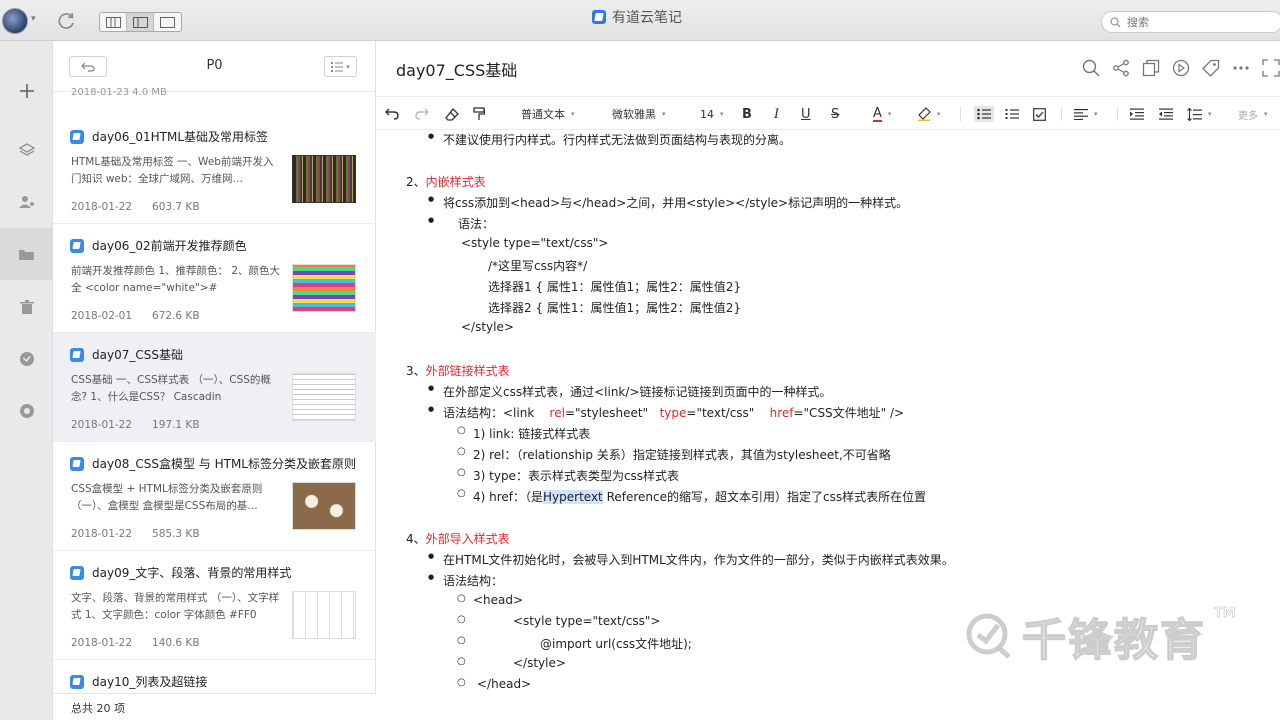 The image size is (1280, 720). I want to click on font-color-button: A ▾, so click(882, 114).